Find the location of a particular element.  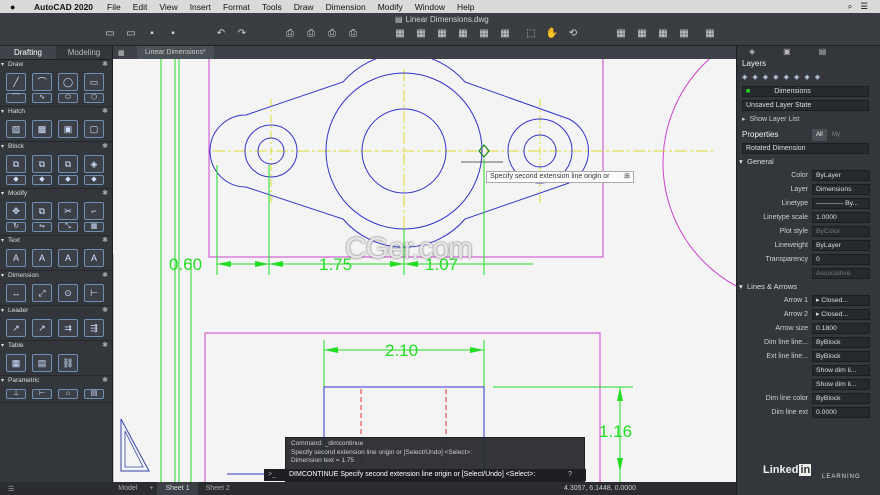

section-header-dimension: Dimension✱ is located at coordinates (56, 276).